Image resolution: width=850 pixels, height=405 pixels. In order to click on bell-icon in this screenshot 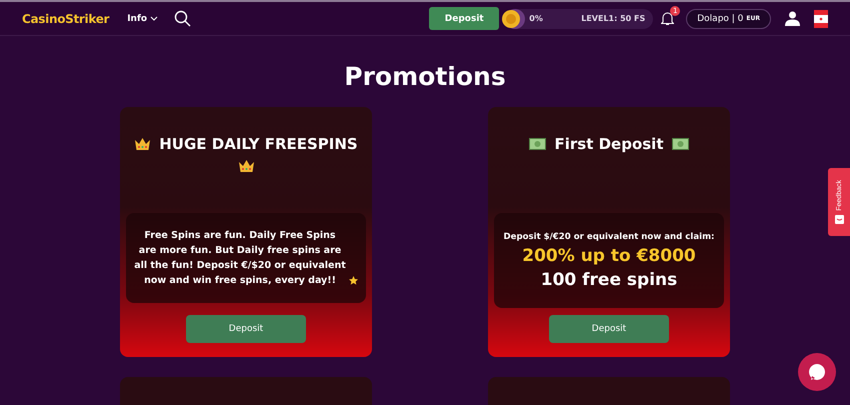, I will do `click(667, 18)`.